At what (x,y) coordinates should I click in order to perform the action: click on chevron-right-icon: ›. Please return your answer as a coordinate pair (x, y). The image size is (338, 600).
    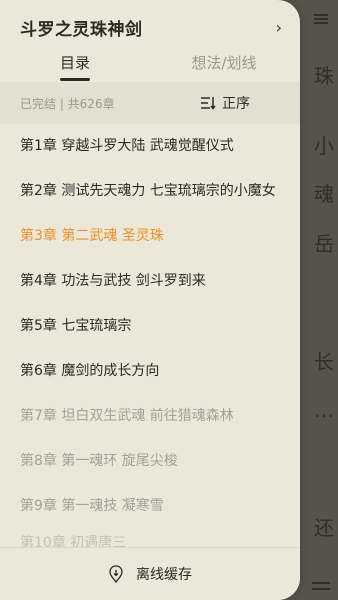
    Looking at the image, I should click on (278, 27).